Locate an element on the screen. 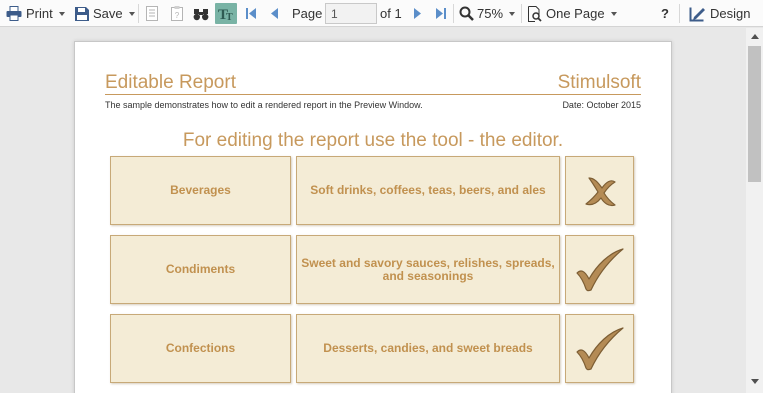 Image resolution: width=763 pixels, height=393 pixels. previous-page-icon is located at coordinates (274, 13).